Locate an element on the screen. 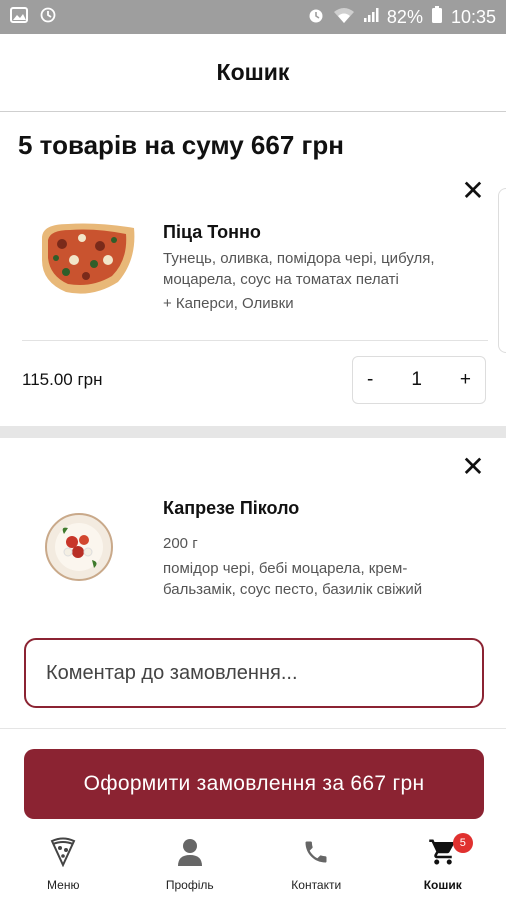 This screenshot has height=900, width=506. caprese-image is located at coordinates (79, 549).